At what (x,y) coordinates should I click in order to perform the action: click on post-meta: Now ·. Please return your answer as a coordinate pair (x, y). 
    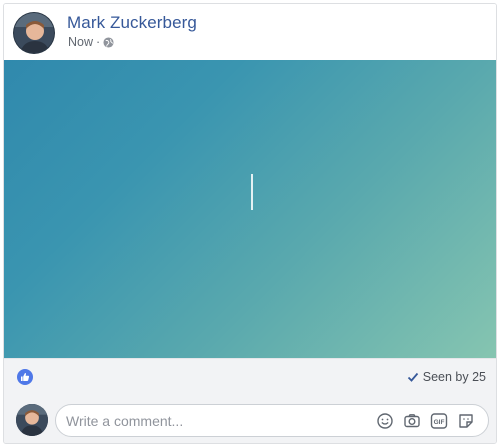
    Looking at the image, I should click on (91, 42).